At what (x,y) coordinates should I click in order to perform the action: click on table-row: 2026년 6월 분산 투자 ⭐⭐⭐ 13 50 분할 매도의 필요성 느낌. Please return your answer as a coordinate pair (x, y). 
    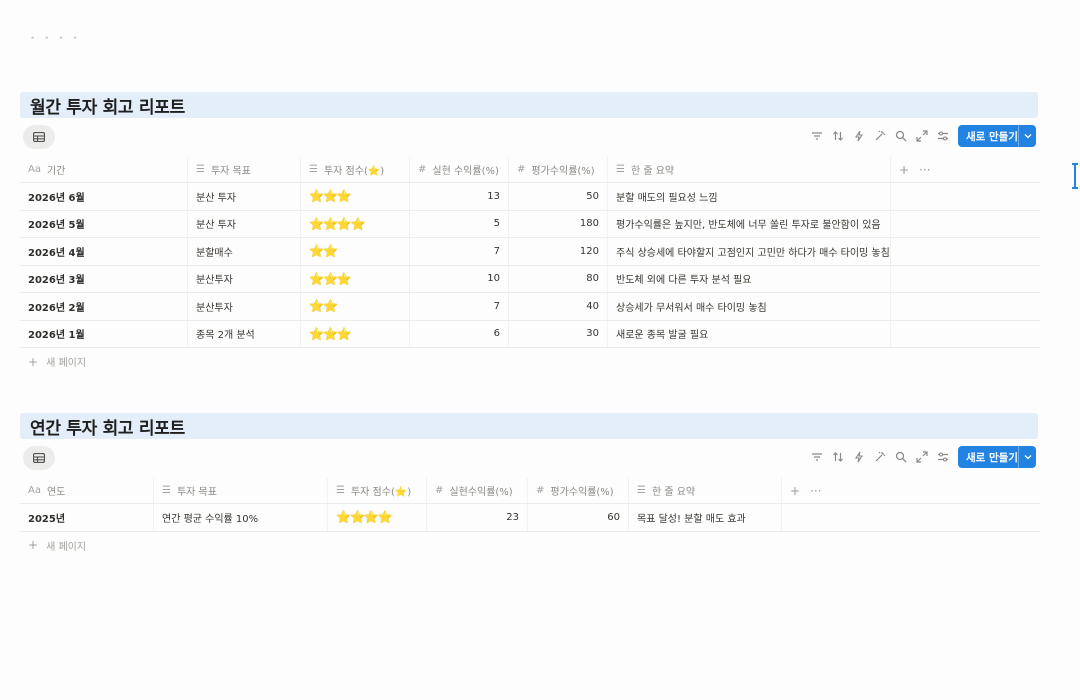
    Looking at the image, I should click on (530, 197).